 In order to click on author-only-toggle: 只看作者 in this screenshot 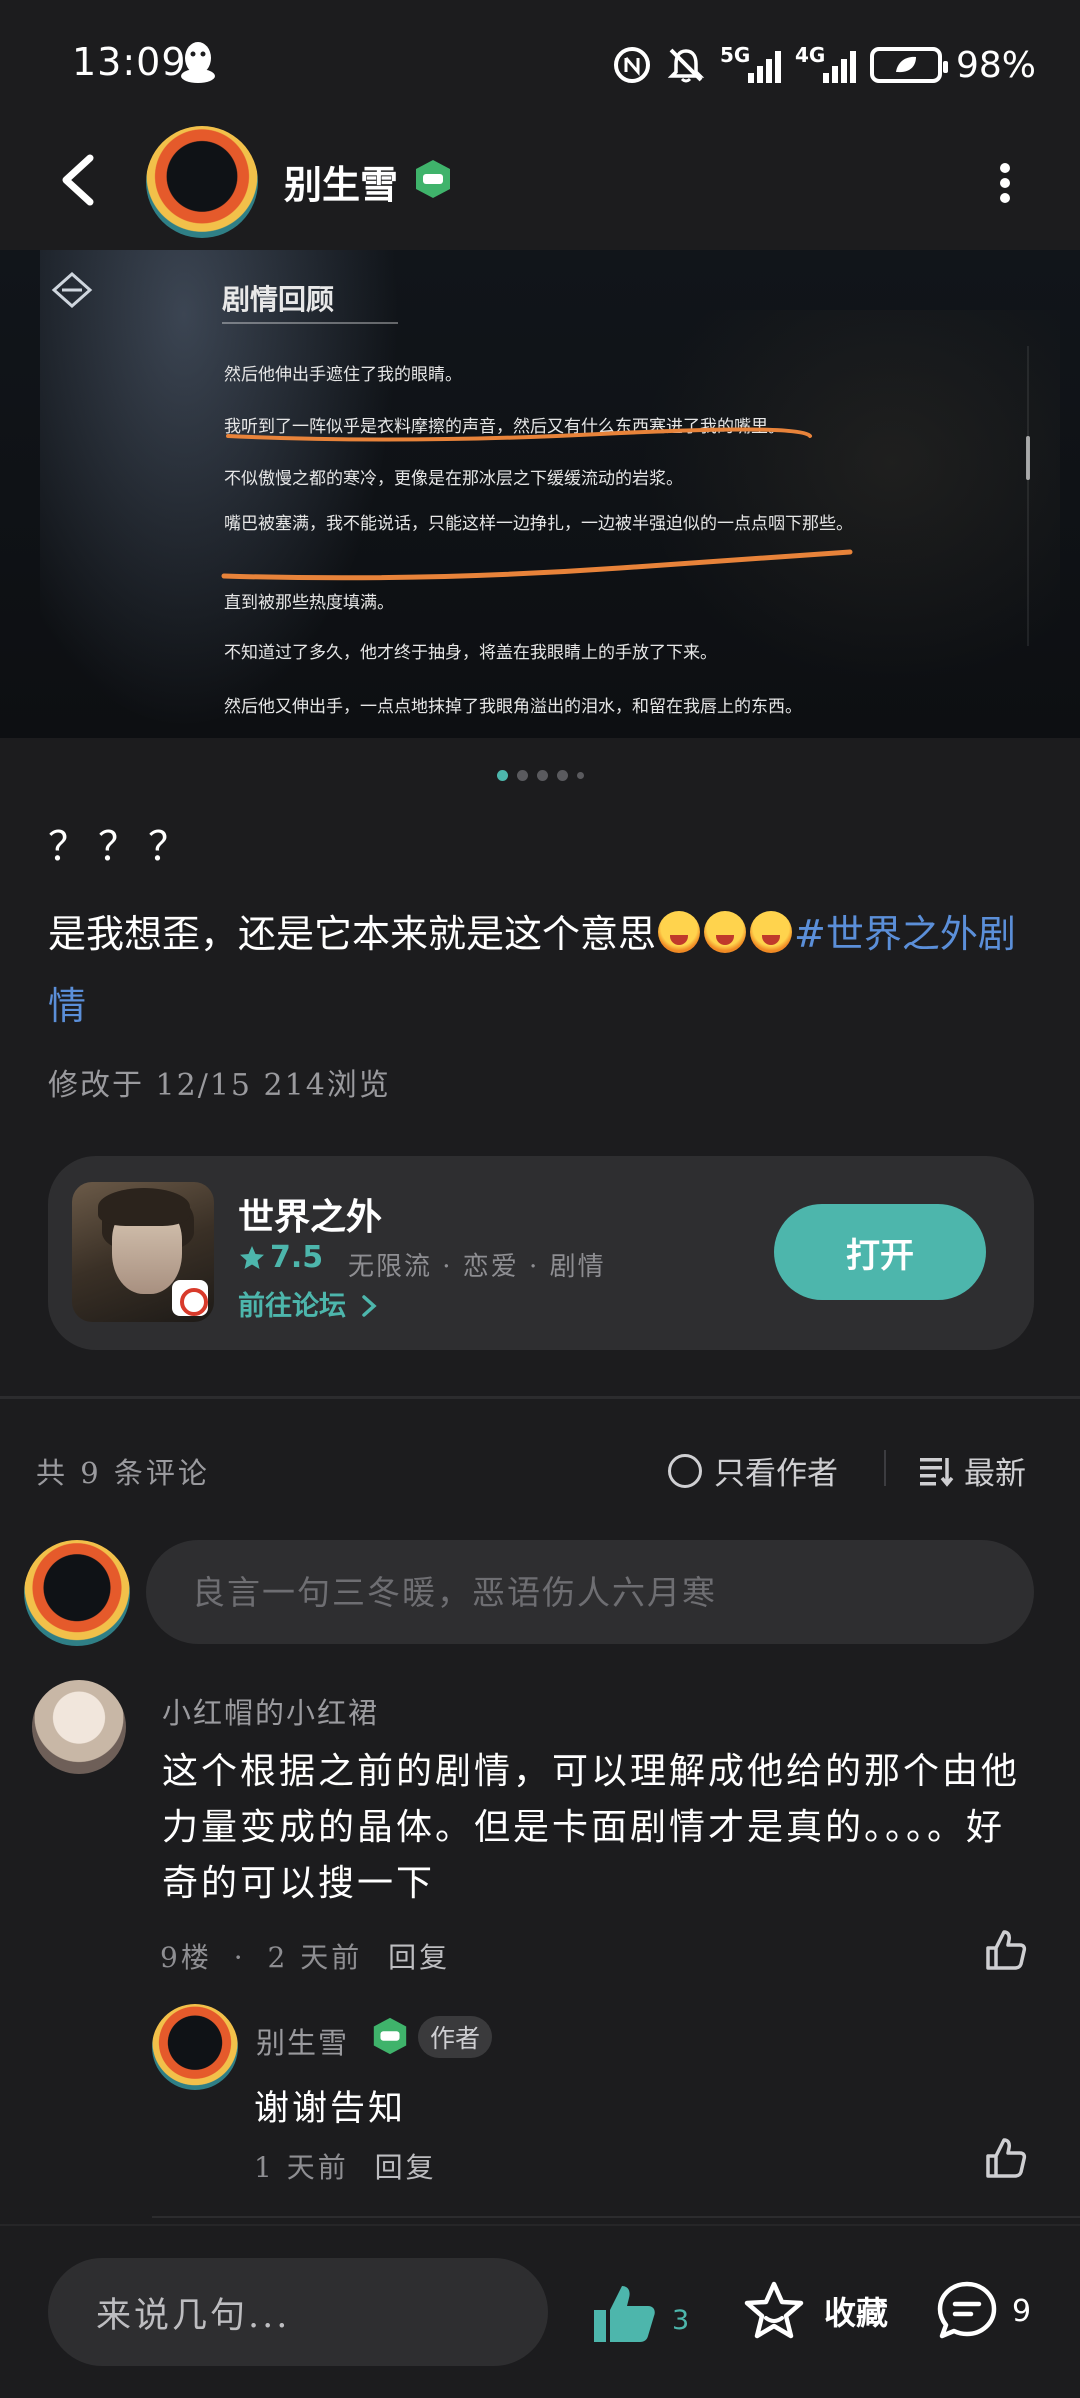, I will do `click(753, 1470)`.